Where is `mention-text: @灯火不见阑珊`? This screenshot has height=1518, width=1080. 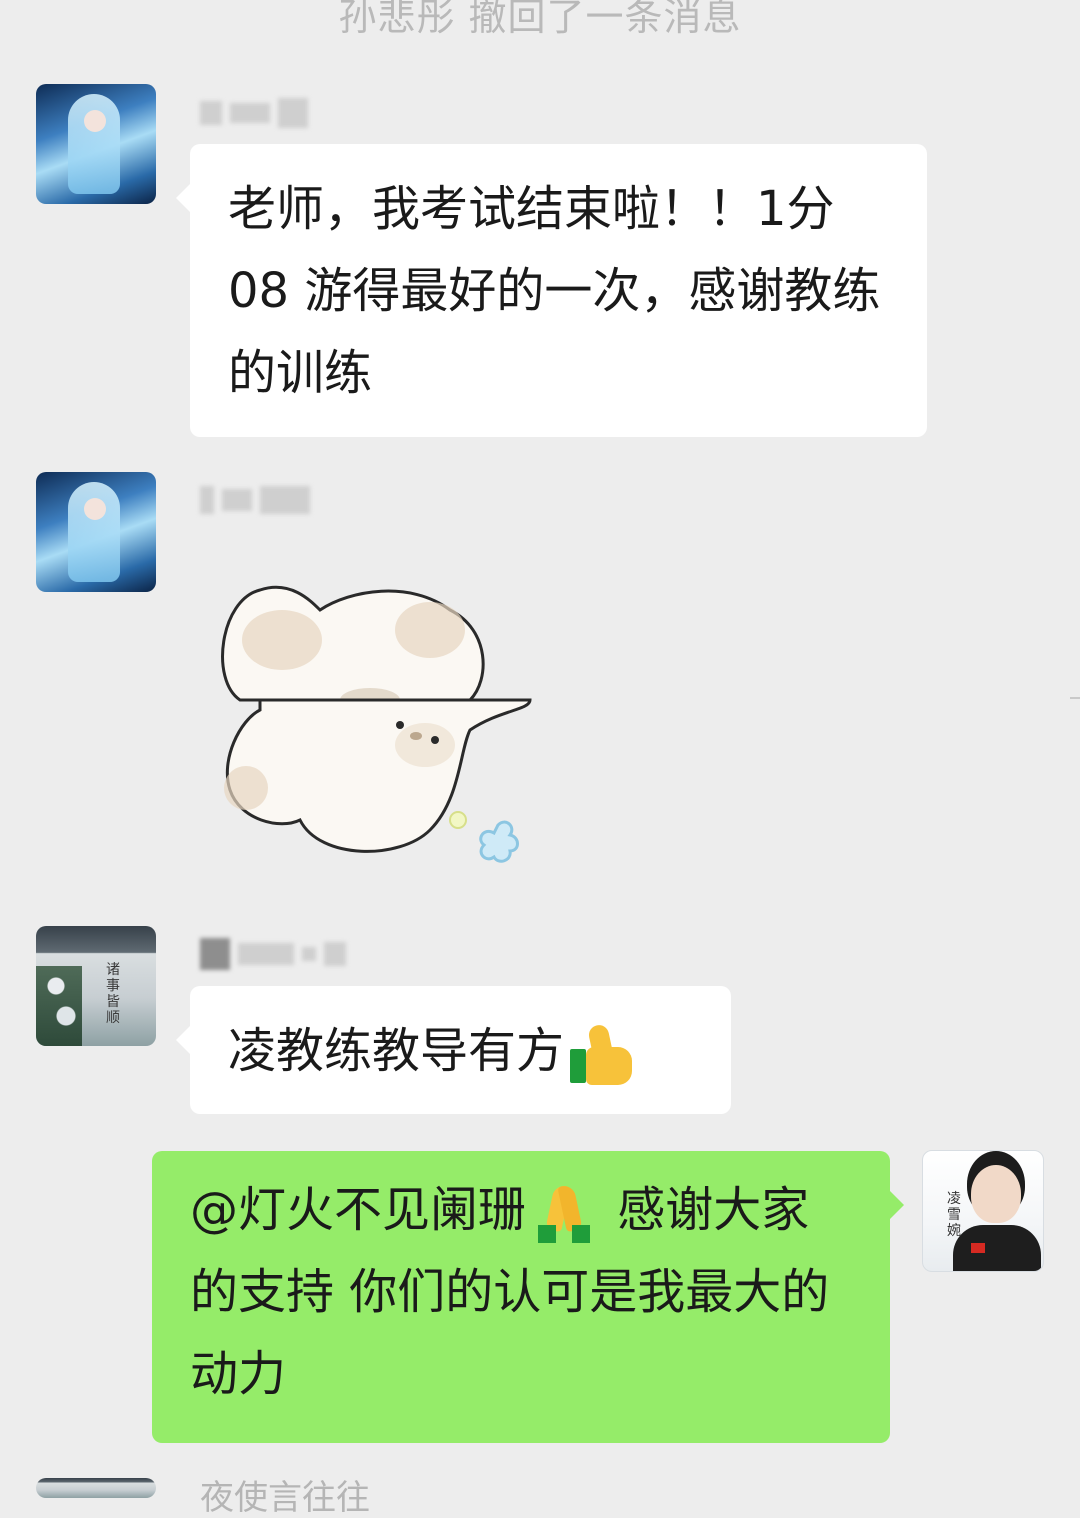 mention-text: @灯火不见阑珊 is located at coordinates (358, 1210).